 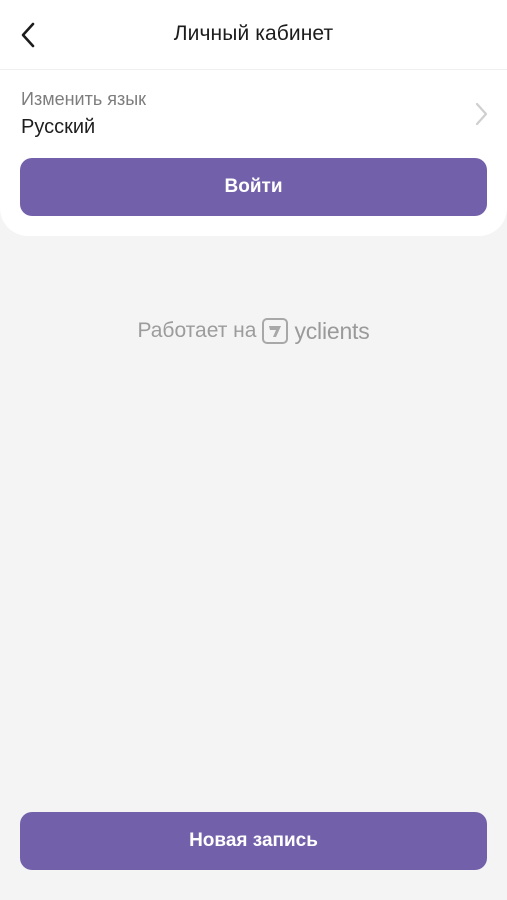 I want to click on page-title: Личный кабинет, so click(x=253, y=33).